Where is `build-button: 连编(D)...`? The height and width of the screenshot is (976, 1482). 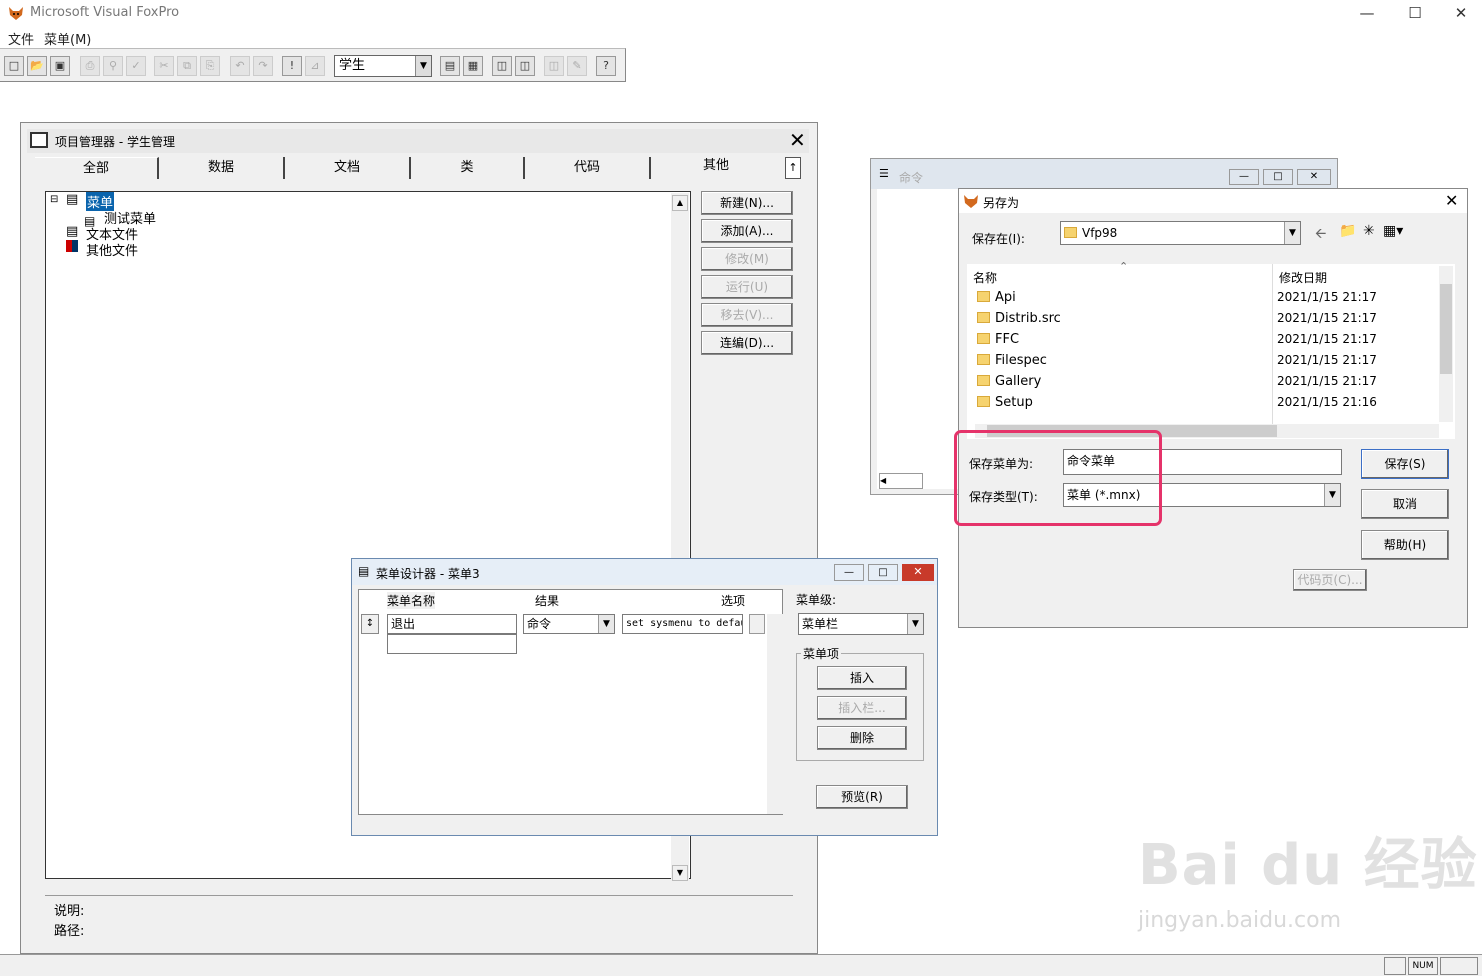 build-button: 连编(D)... is located at coordinates (747, 343).